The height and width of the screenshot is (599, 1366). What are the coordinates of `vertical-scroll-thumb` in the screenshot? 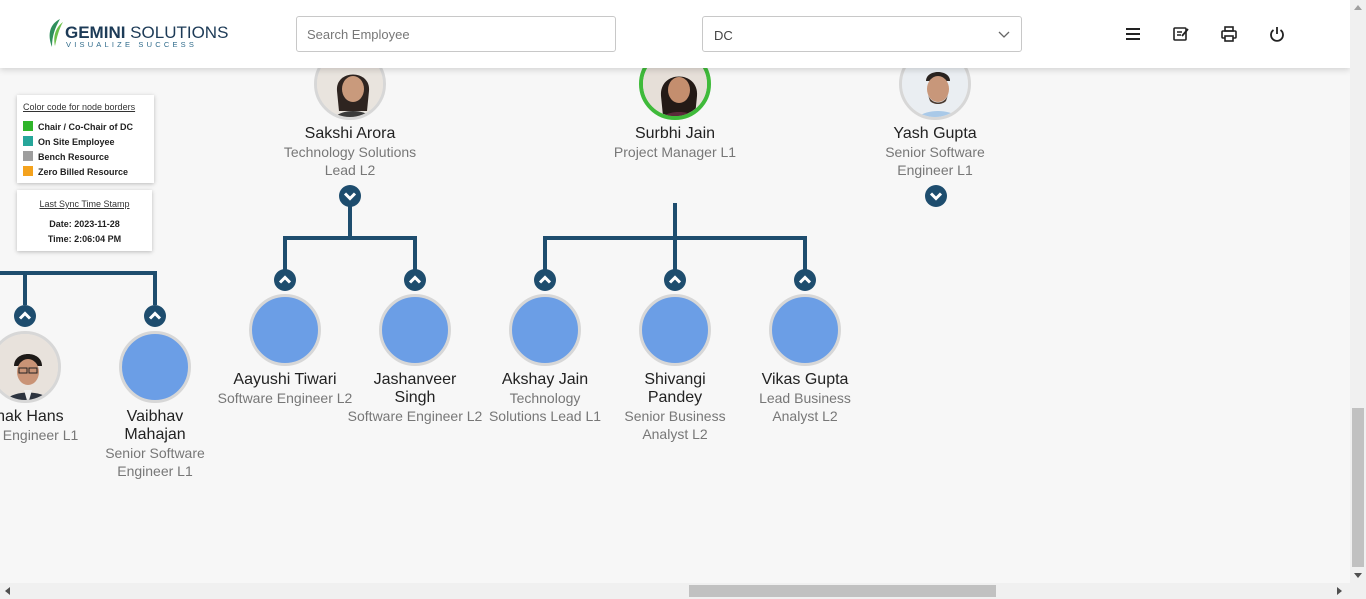 It's located at (1358, 487).